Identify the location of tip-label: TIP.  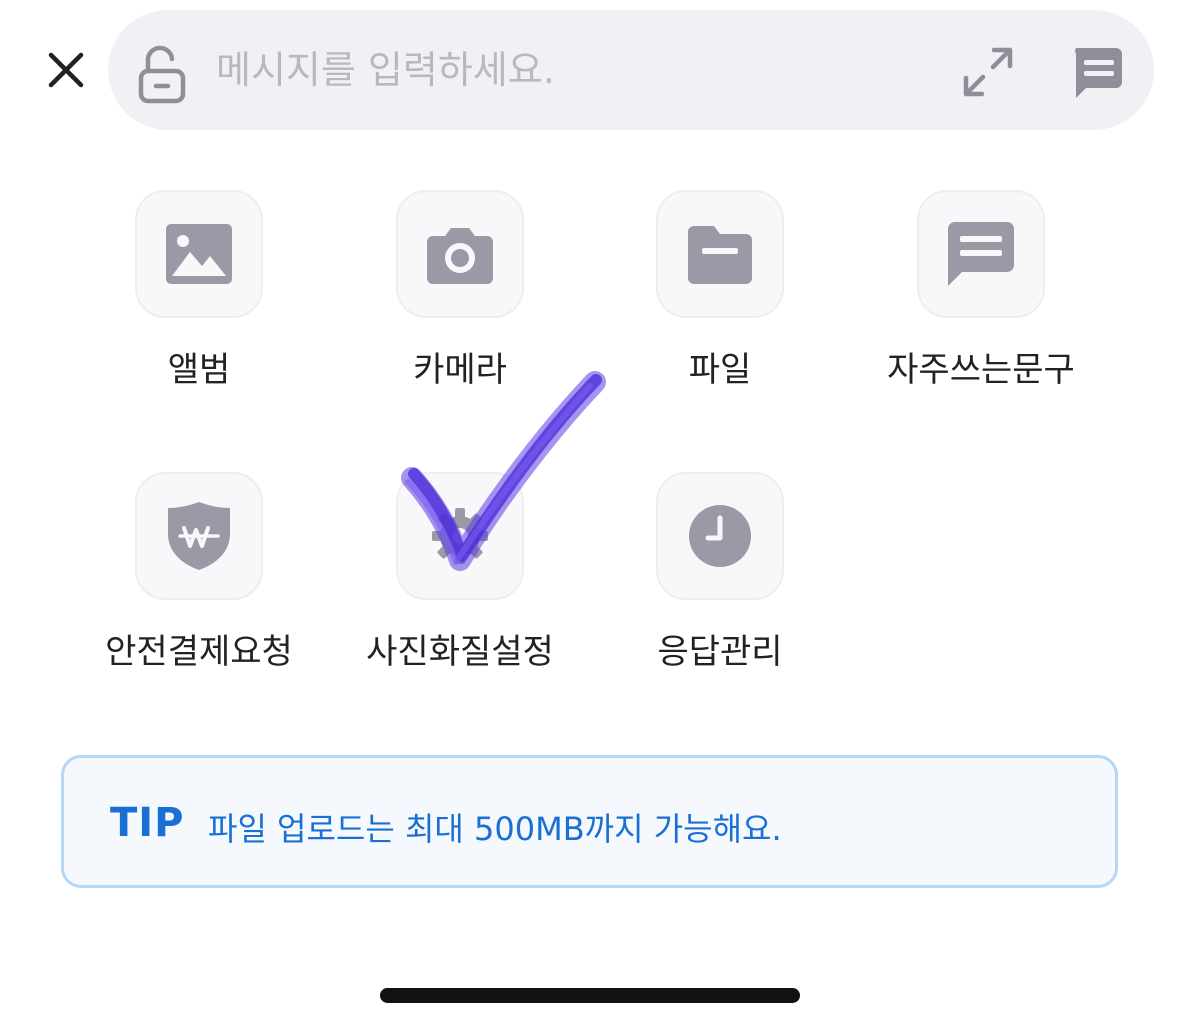
(147, 823).